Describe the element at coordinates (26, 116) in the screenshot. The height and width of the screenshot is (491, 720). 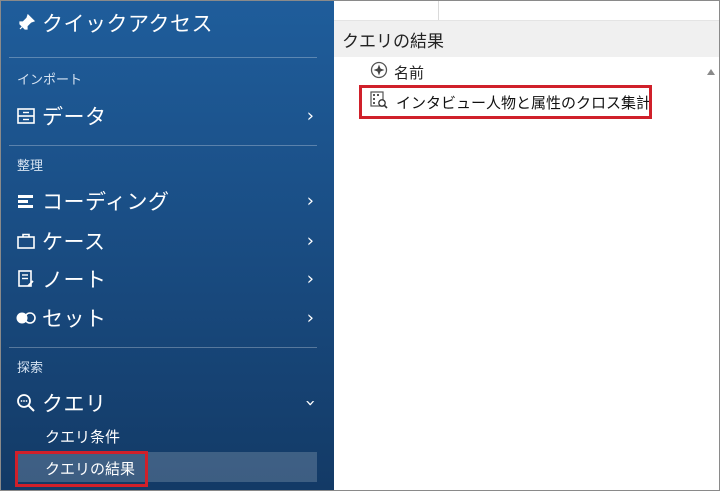
I see `data-icon` at that location.